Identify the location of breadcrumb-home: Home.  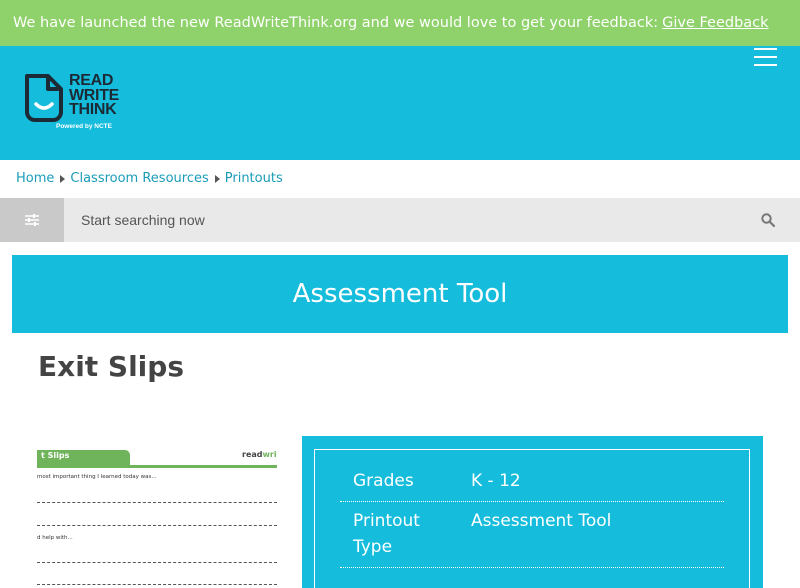
(35, 178).